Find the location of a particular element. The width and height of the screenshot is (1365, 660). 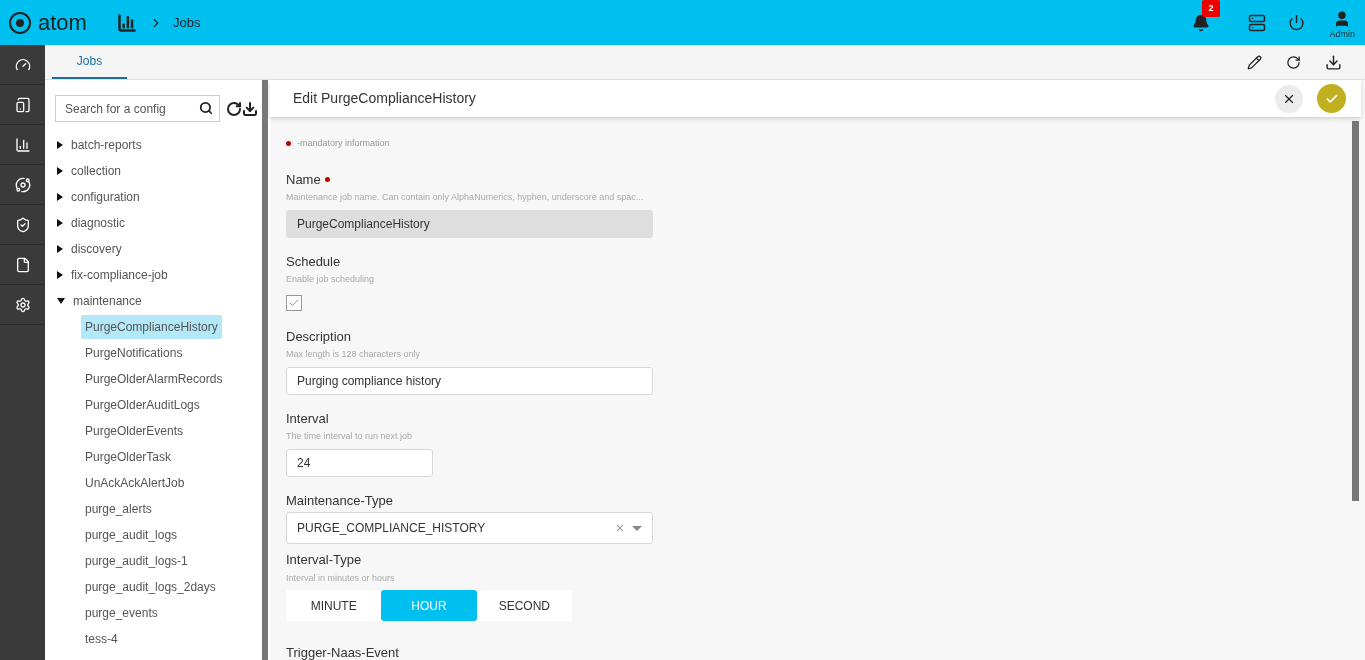

tab: Jobs is located at coordinates (89, 62).